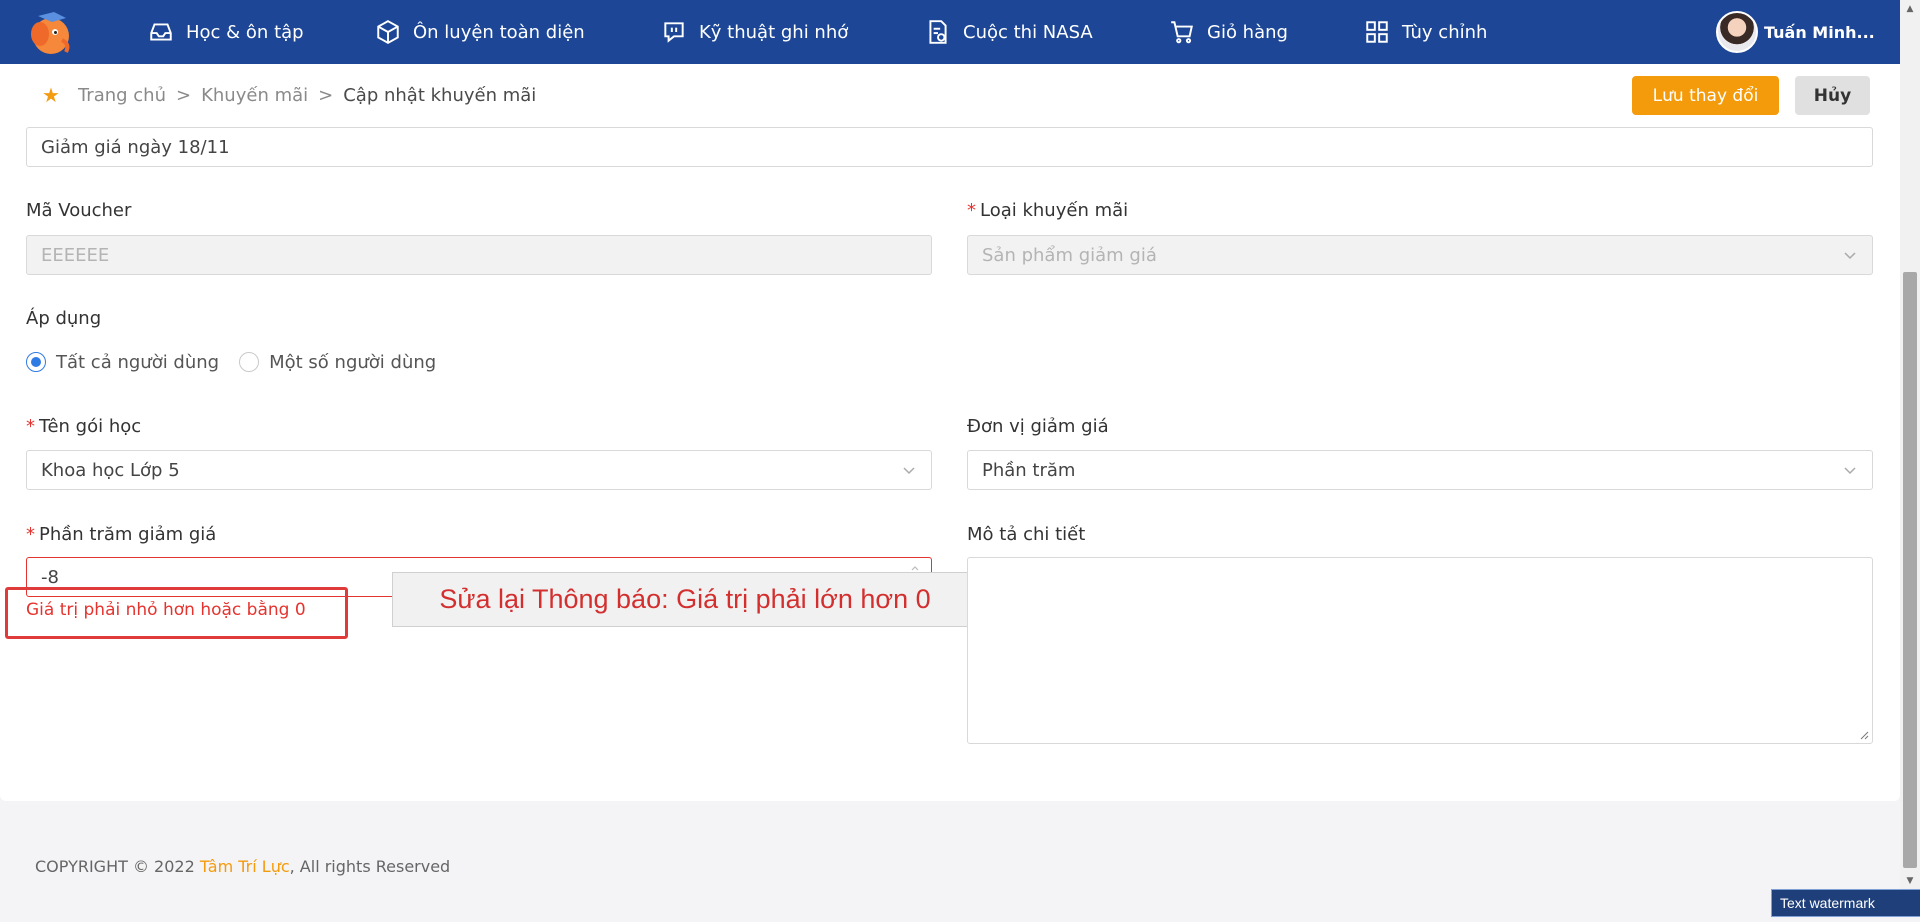  Describe the element at coordinates (121, 534) in the screenshot. I see `discount-percent-label: * Phần trăm giảm giá` at that location.